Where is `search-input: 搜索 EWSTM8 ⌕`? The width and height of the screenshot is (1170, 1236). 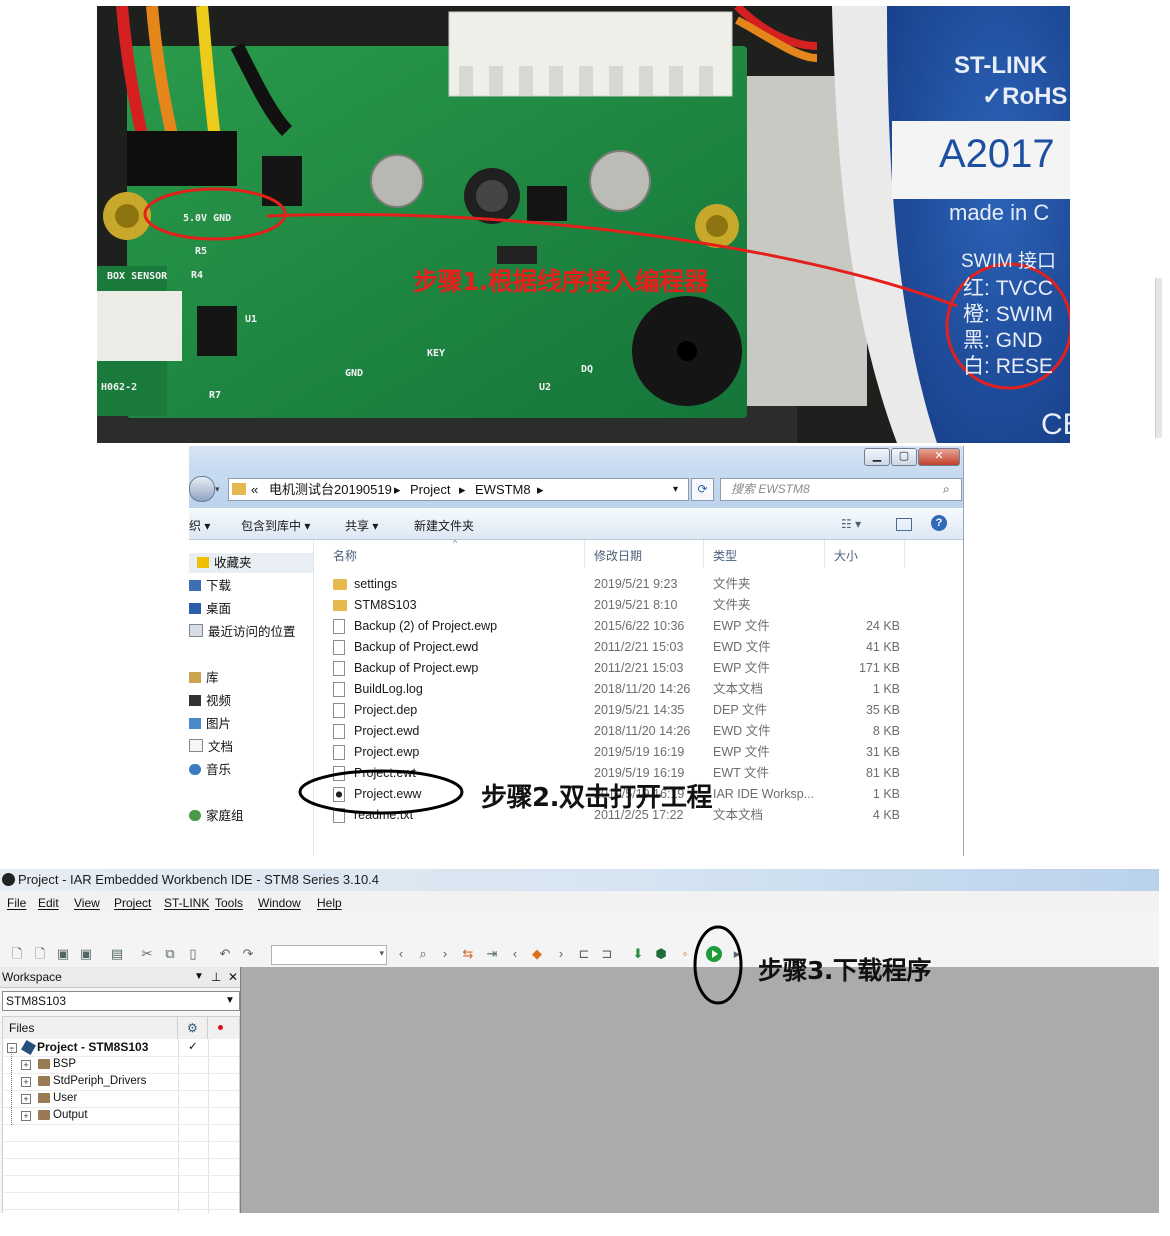
search-input: 搜索 EWSTM8 ⌕ is located at coordinates (841, 489).